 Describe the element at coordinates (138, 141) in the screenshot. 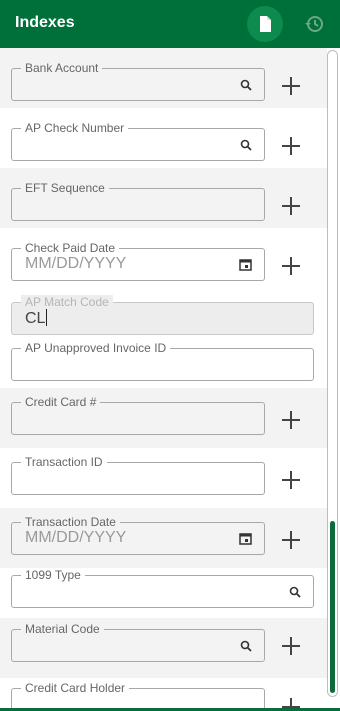

I see `ap-check-number-field: AP Check Number` at that location.